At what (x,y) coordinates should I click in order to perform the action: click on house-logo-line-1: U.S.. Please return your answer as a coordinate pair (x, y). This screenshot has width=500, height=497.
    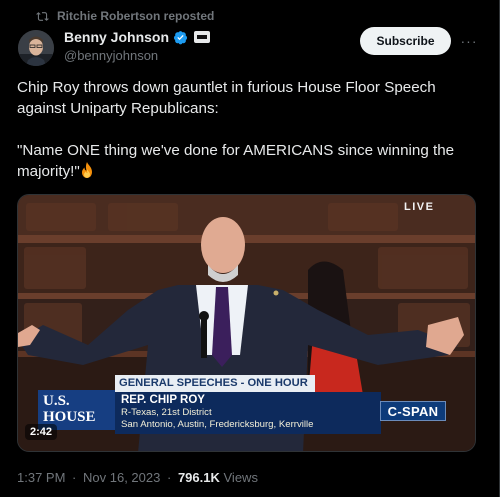
    Looking at the image, I should click on (56, 401).